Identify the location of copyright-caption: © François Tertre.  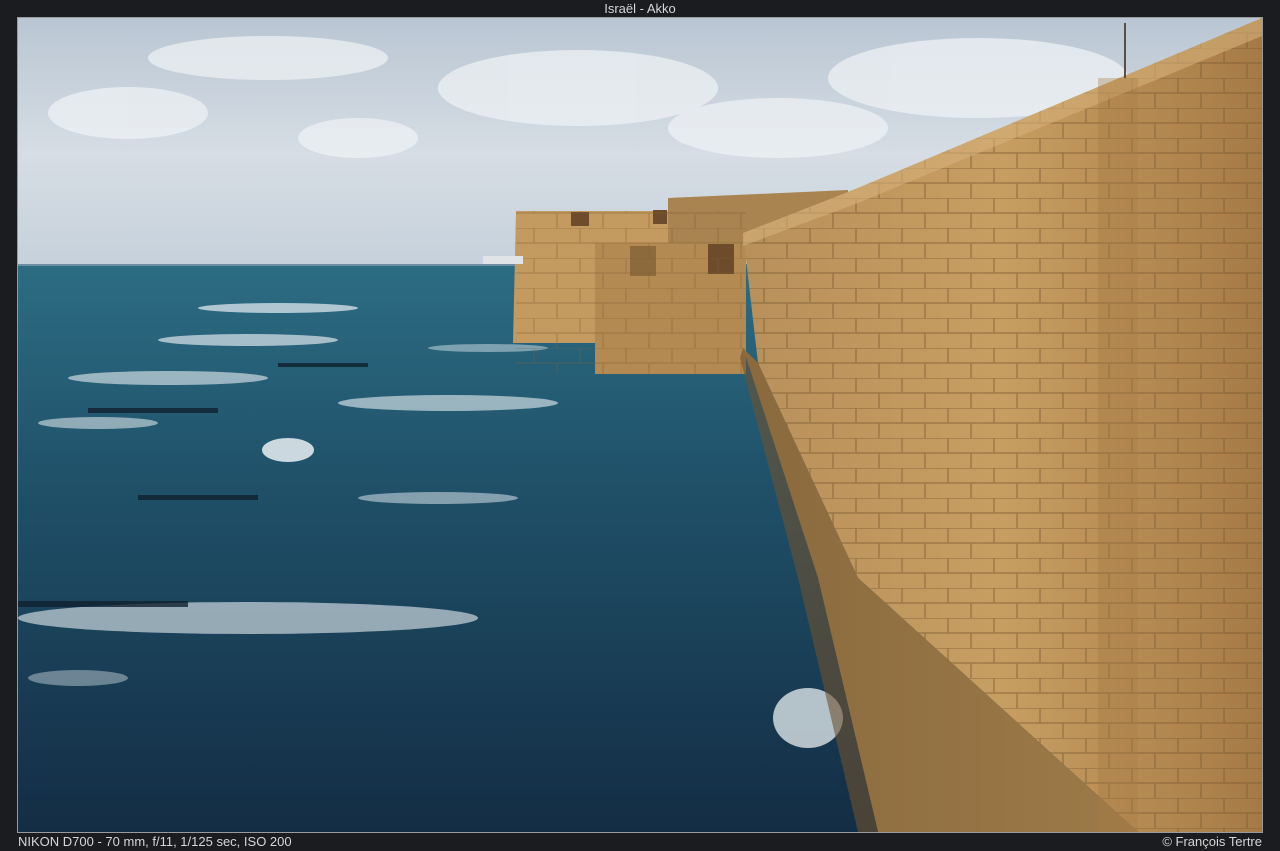
(1212, 841).